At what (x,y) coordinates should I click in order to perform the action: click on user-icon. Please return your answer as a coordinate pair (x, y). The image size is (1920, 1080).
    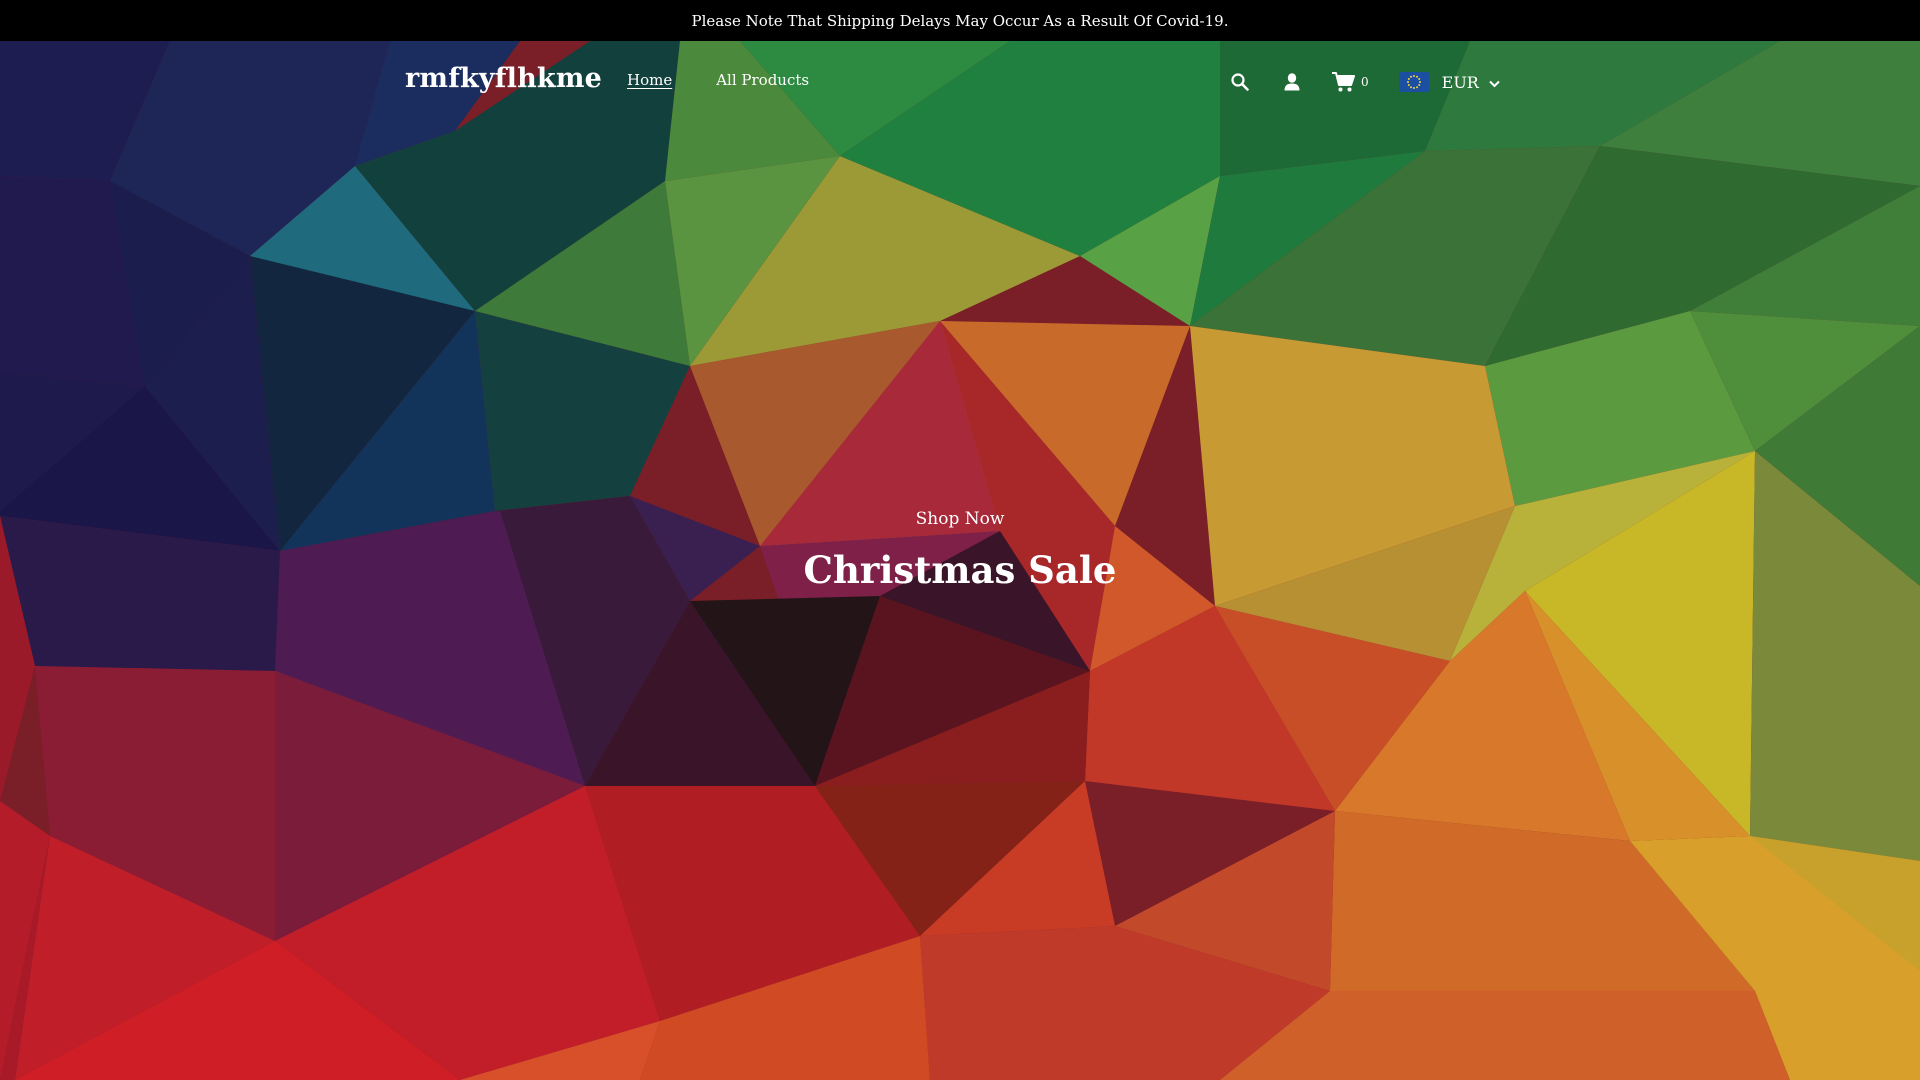
    Looking at the image, I should click on (1292, 82).